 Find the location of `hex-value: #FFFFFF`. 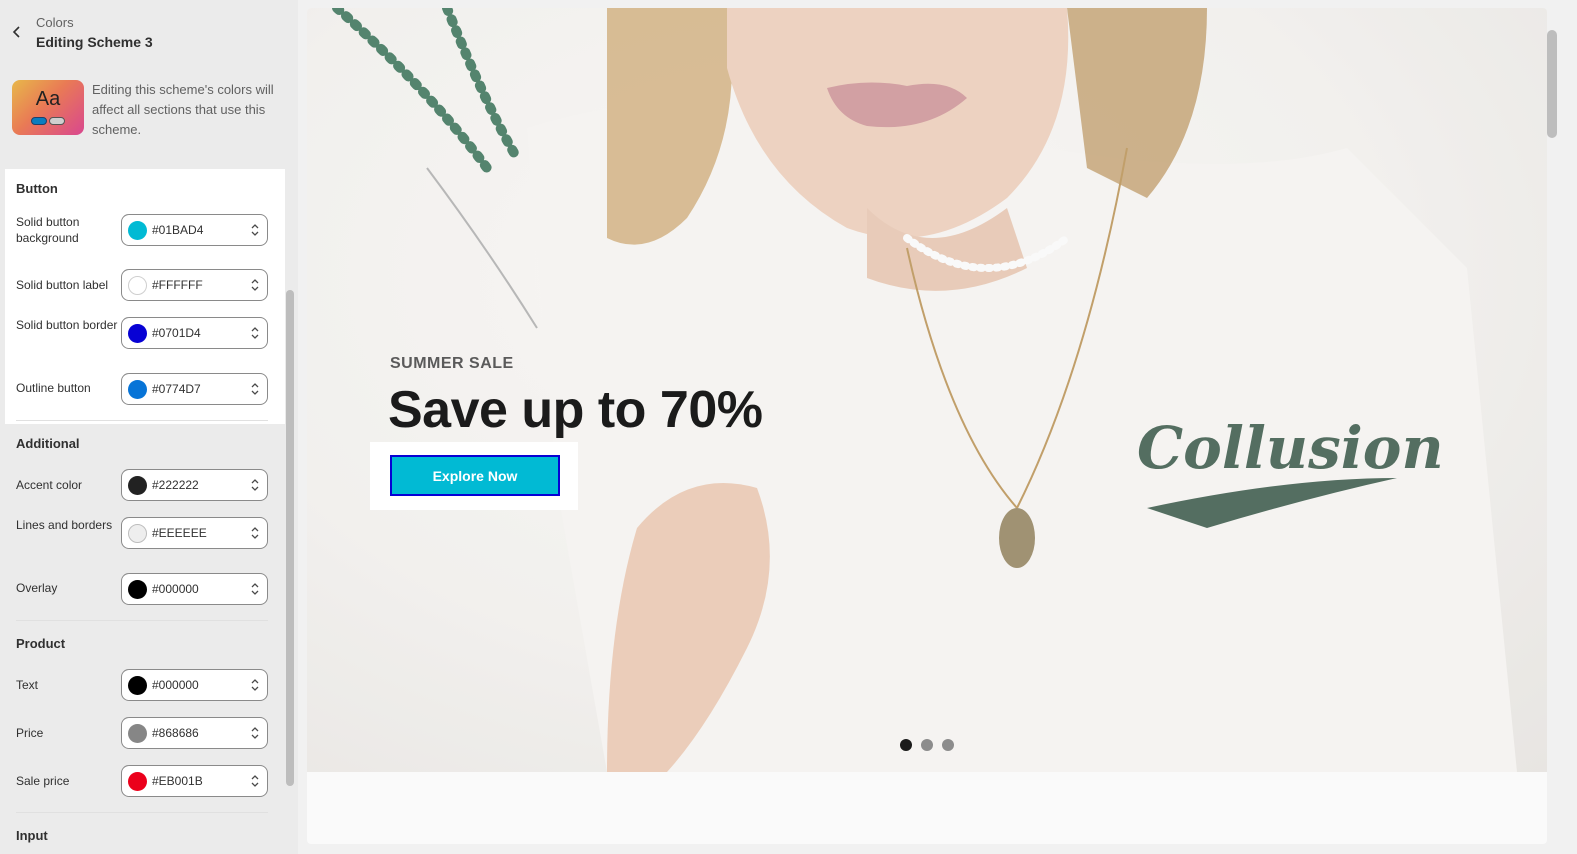

hex-value: #FFFFFF is located at coordinates (177, 285).